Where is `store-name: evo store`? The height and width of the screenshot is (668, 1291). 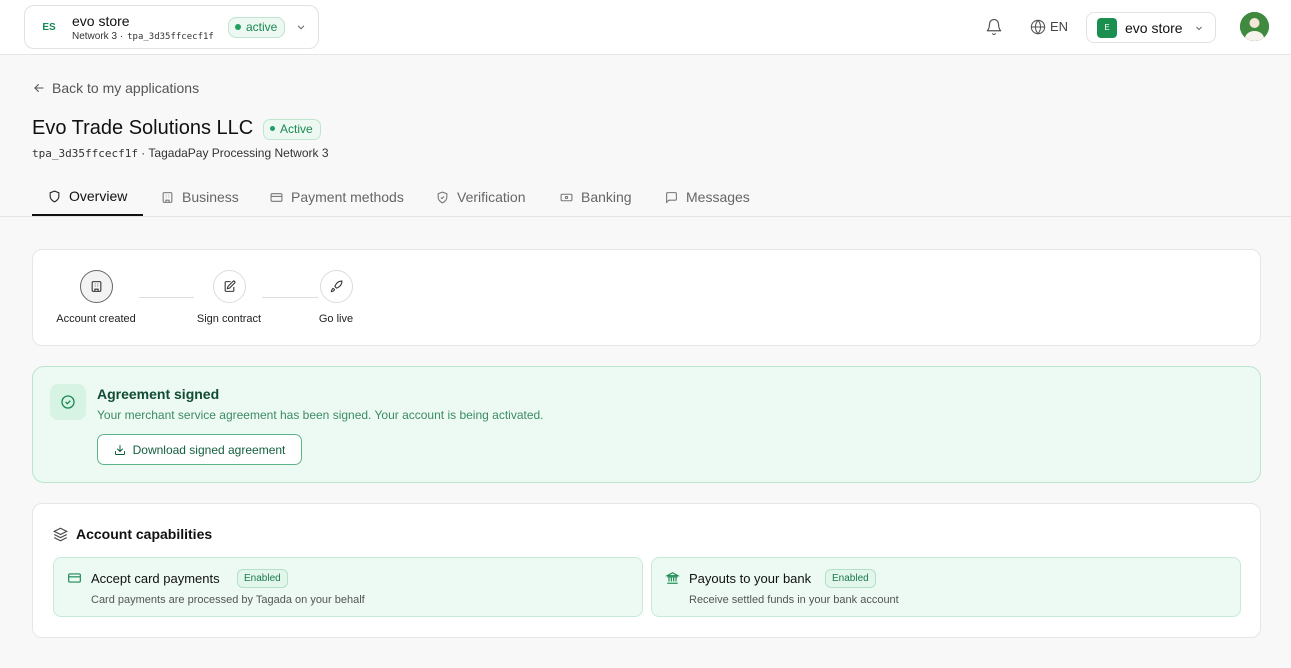
store-name: evo store is located at coordinates (101, 21).